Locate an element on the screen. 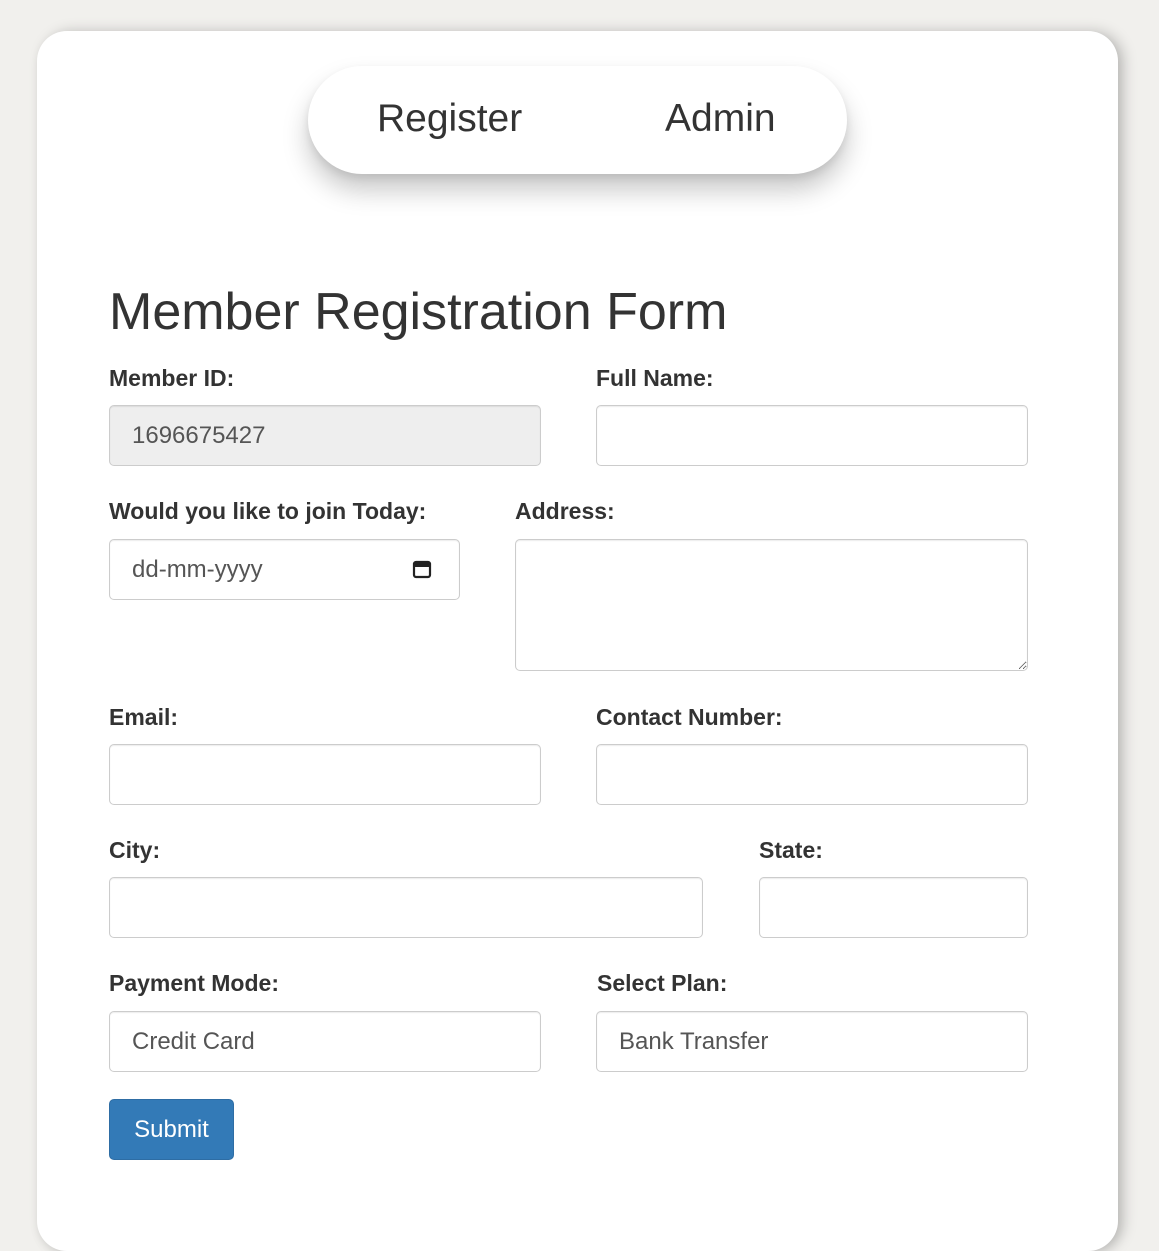 The image size is (1159, 1251). full-name-label: Full Name: is located at coordinates (655, 378).